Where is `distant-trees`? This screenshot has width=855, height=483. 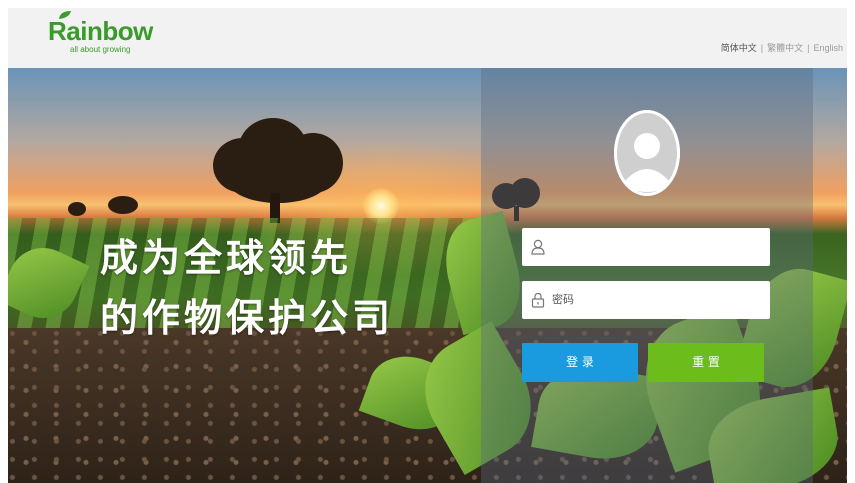
distant-trees is located at coordinates (108, 206).